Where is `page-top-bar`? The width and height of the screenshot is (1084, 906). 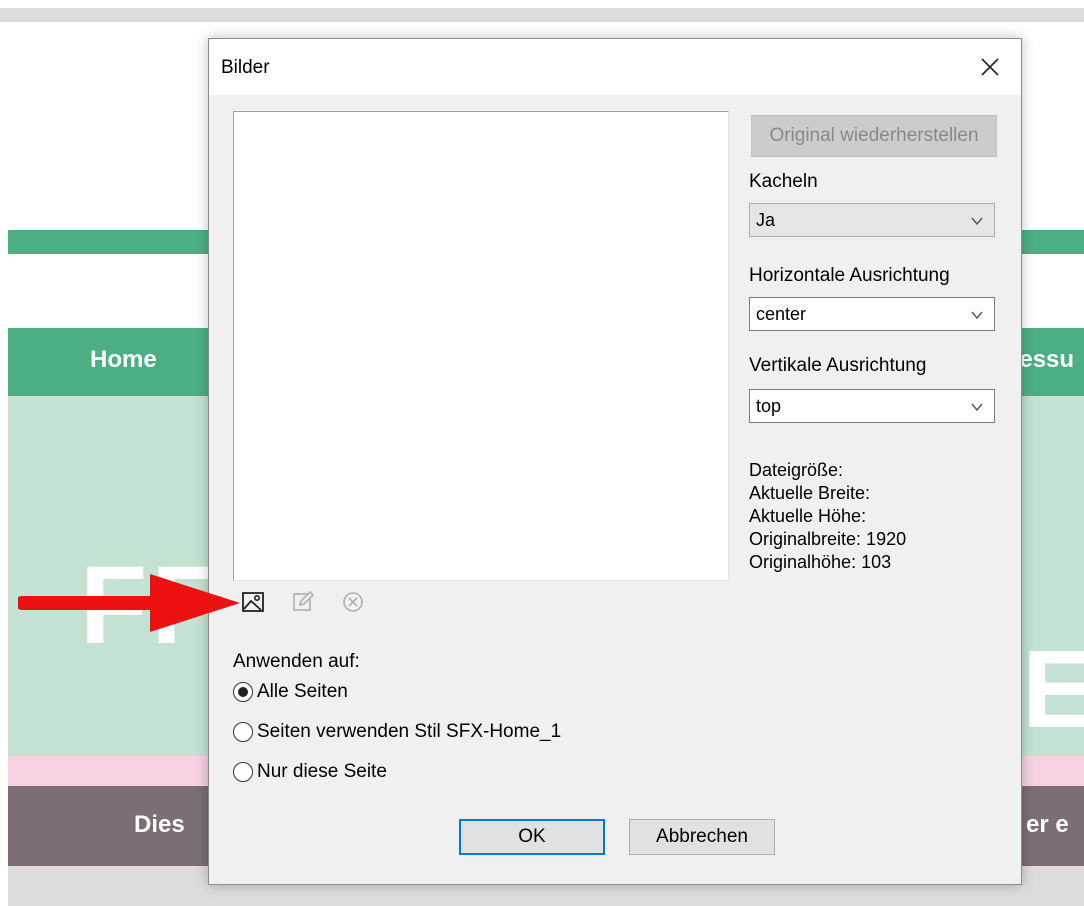 page-top-bar is located at coordinates (542, 11).